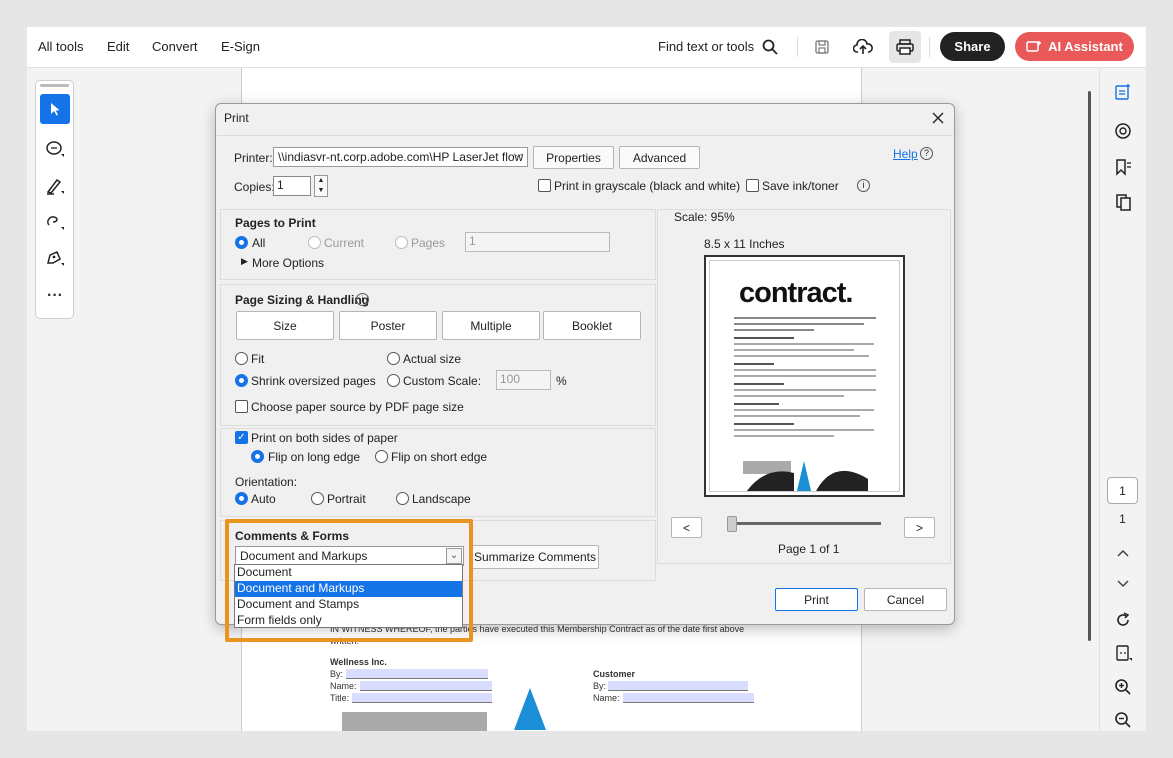  I want to click on slider-thumb, so click(732, 524).